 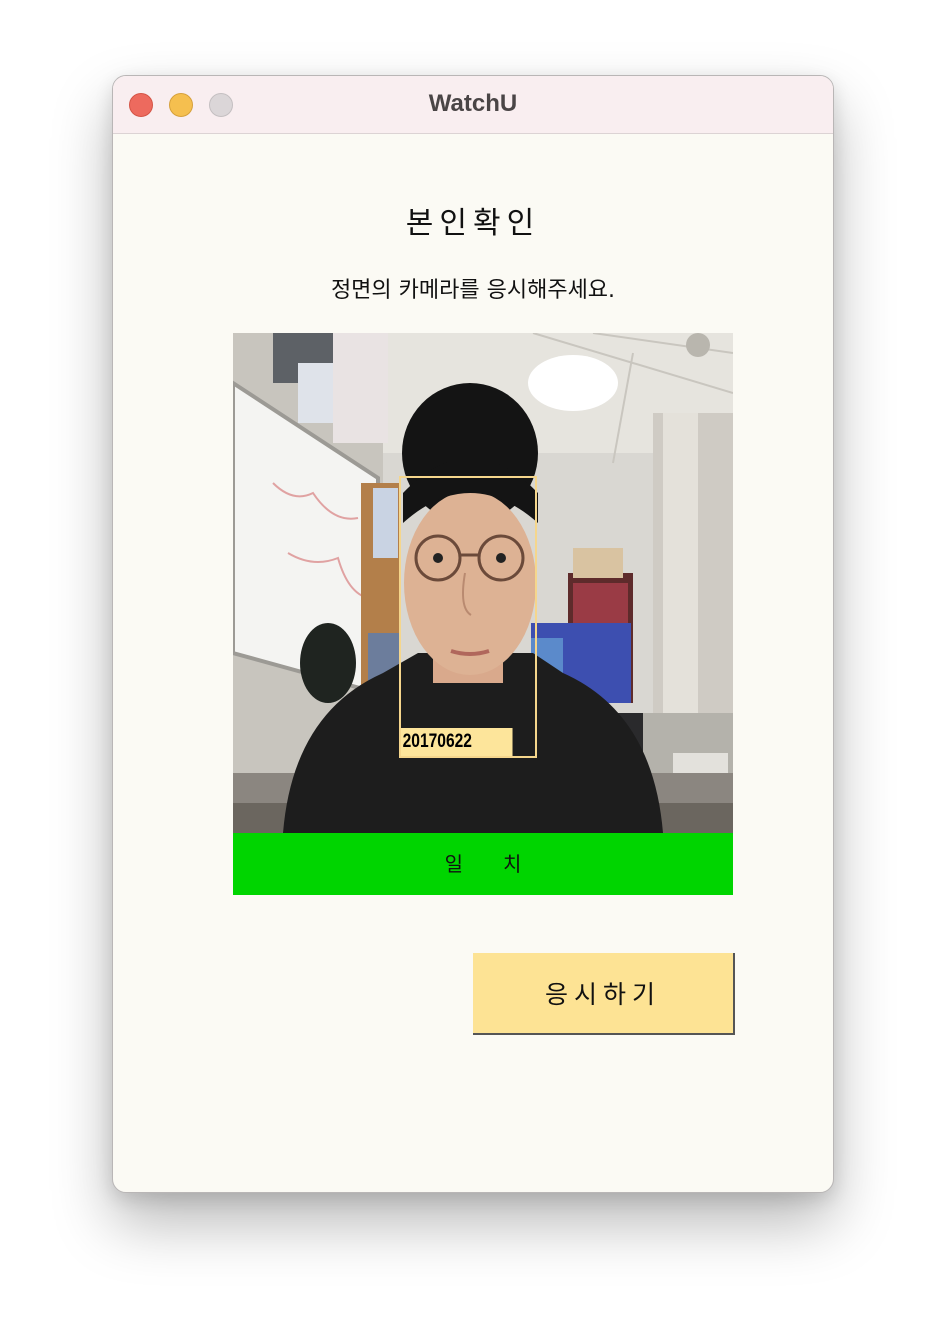 I want to click on detected-id-label: 20170622, so click(x=457, y=742).